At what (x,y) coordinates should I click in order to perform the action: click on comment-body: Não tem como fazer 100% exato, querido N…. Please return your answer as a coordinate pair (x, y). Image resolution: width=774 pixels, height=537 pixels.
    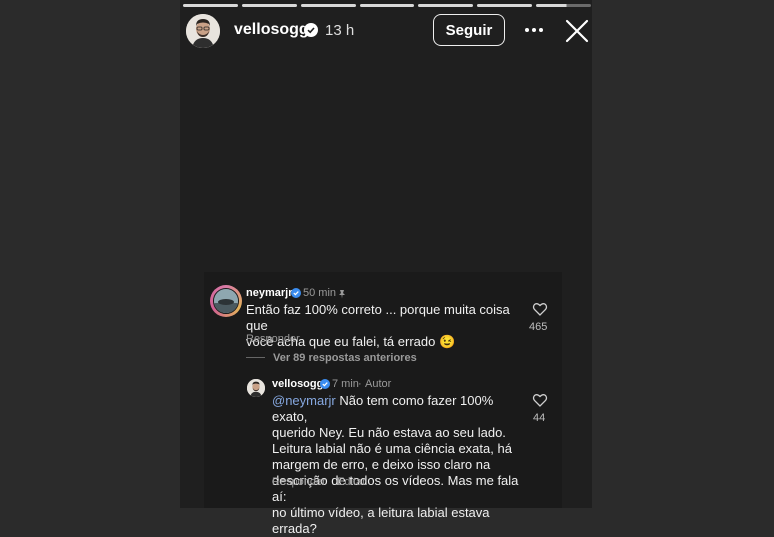
    Looking at the image, I should click on (395, 464).